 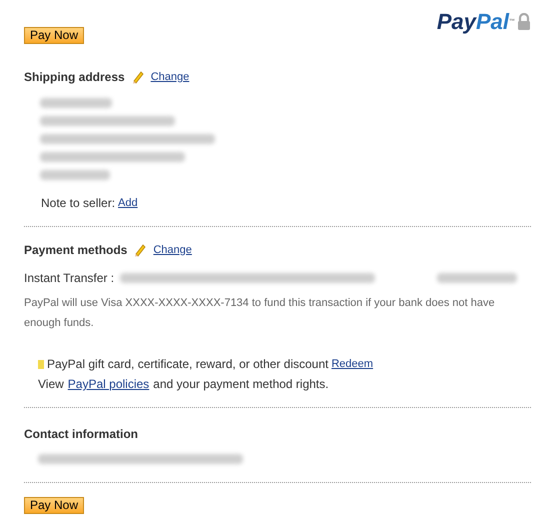 I want to click on lock-icon, so click(x=524, y=21).